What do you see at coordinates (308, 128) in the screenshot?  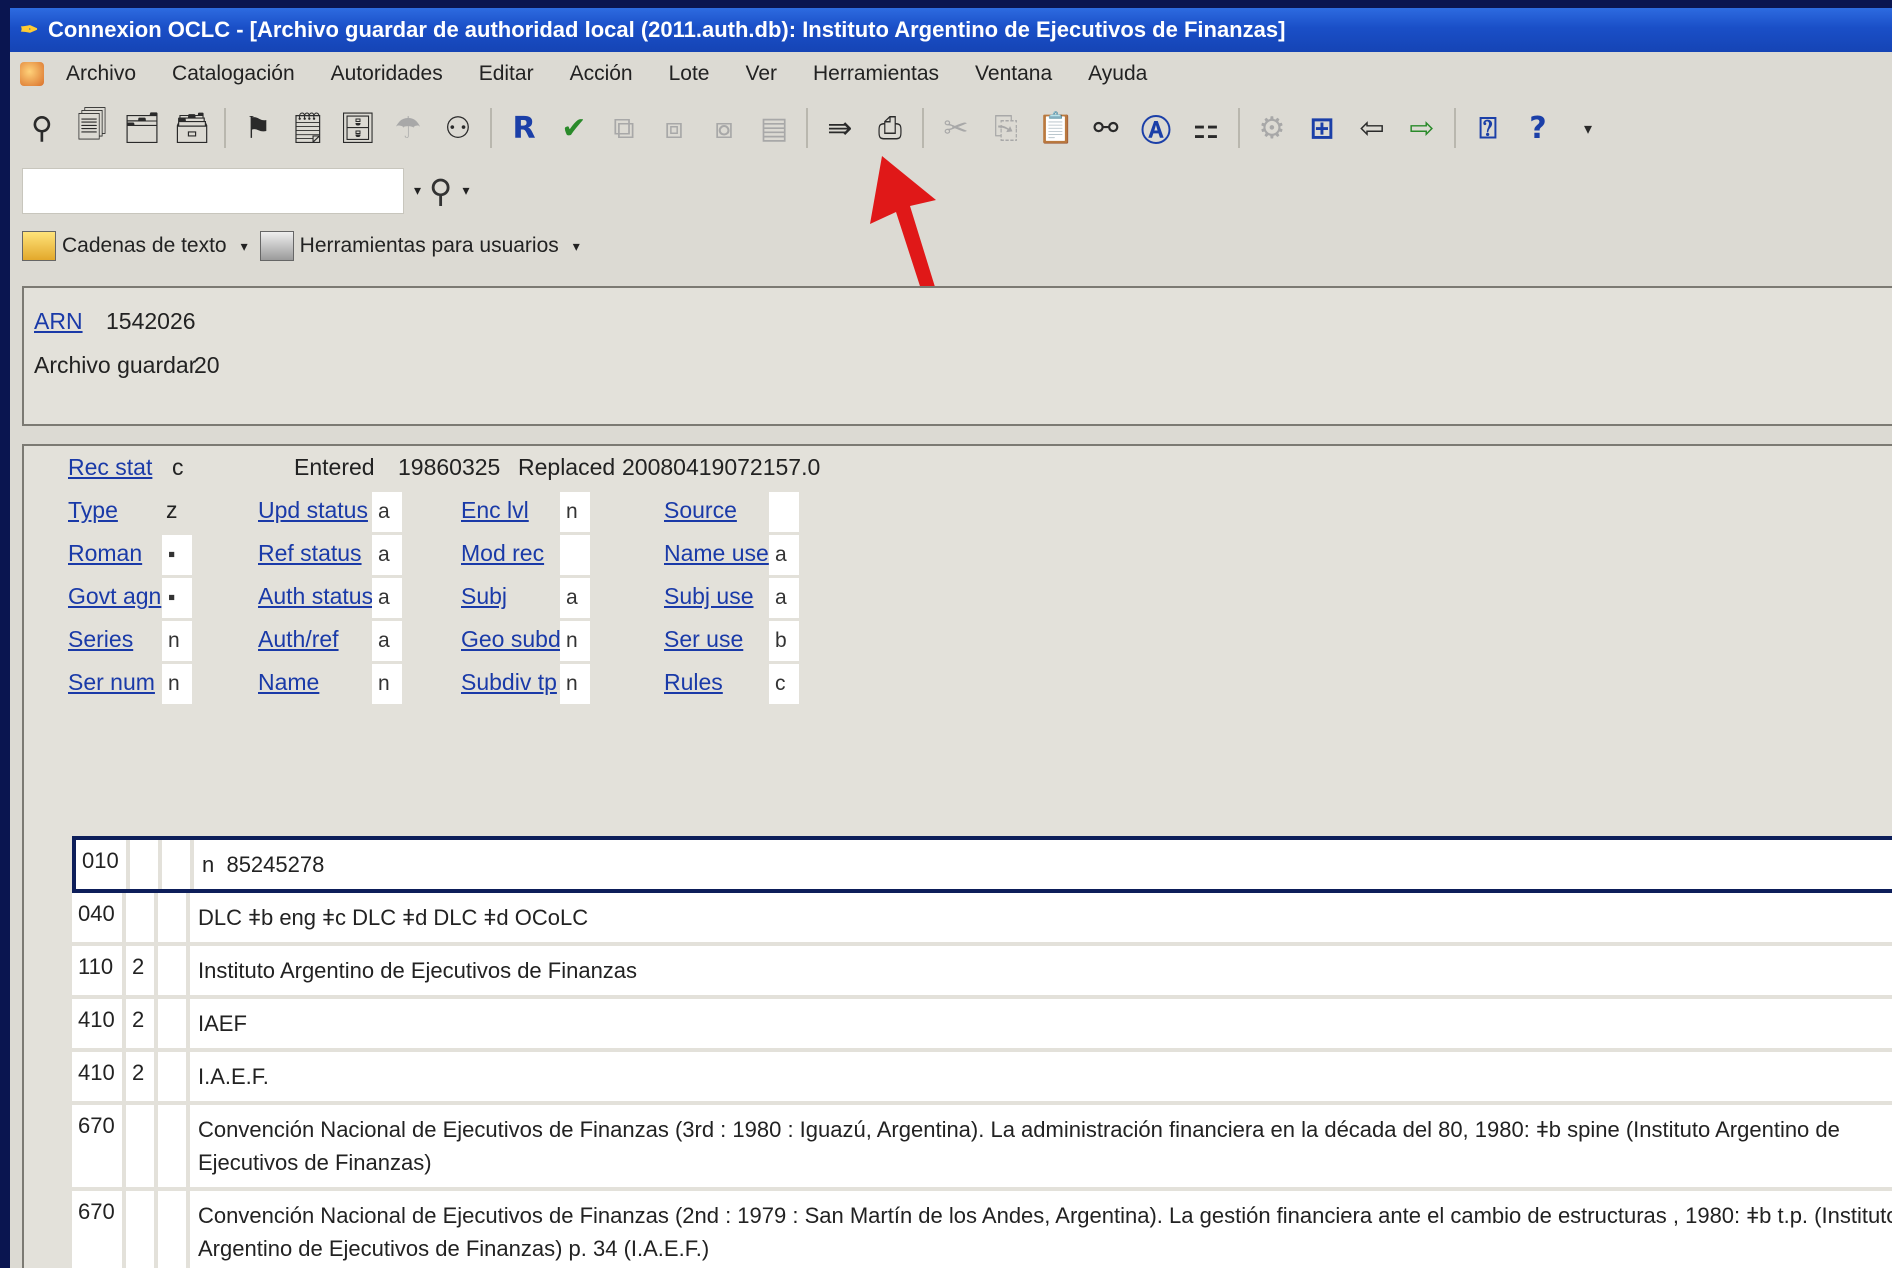 I see `browse-authority-icon: 🗒` at bounding box center [308, 128].